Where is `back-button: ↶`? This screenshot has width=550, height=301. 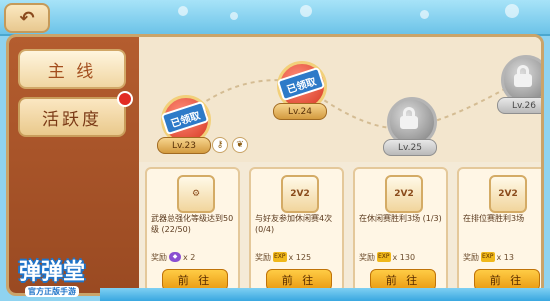 back-button: ↶ is located at coordinates (27, 18).